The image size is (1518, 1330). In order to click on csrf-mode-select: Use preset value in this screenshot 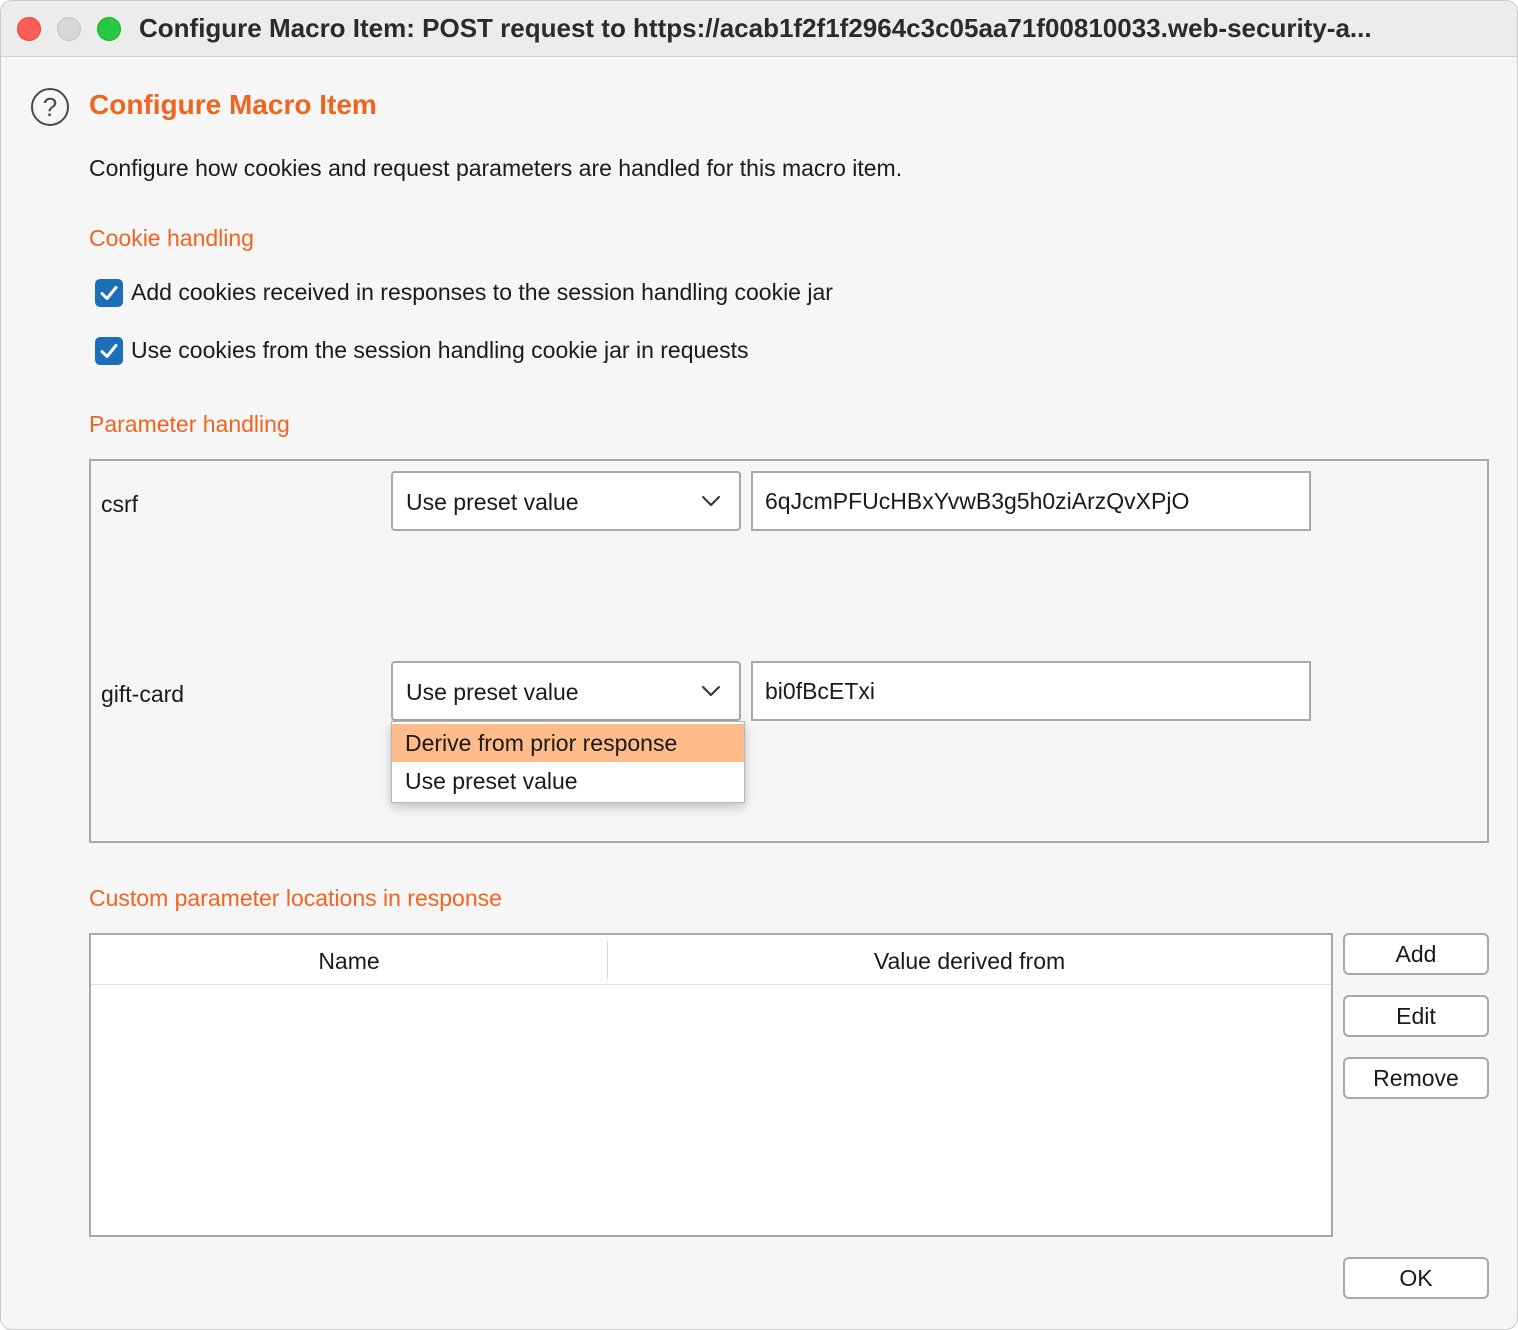, I will do `click(566, 501)`.